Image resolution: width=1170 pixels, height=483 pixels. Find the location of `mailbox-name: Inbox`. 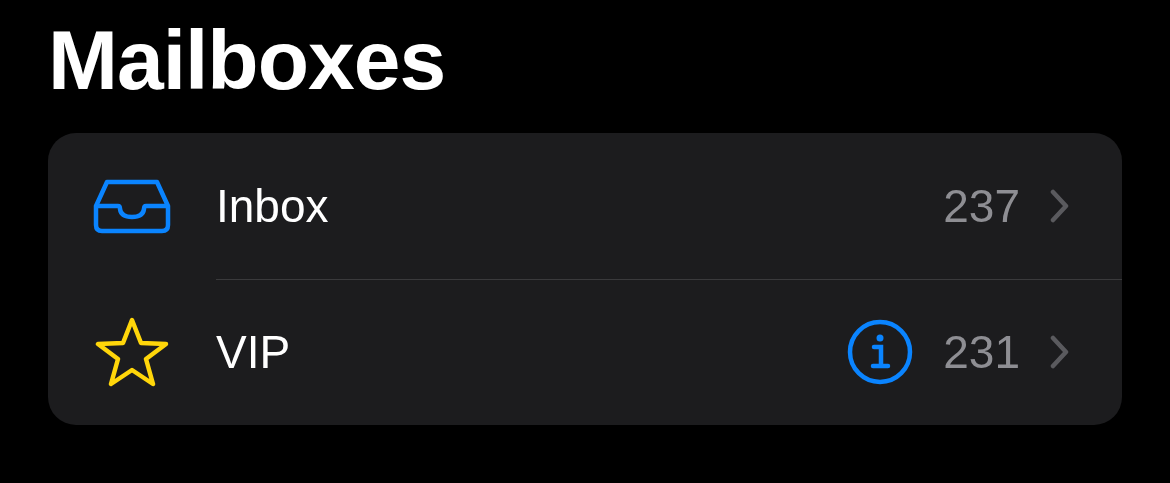

mailbox-name: Inbox is located at coordinates (580, 206).